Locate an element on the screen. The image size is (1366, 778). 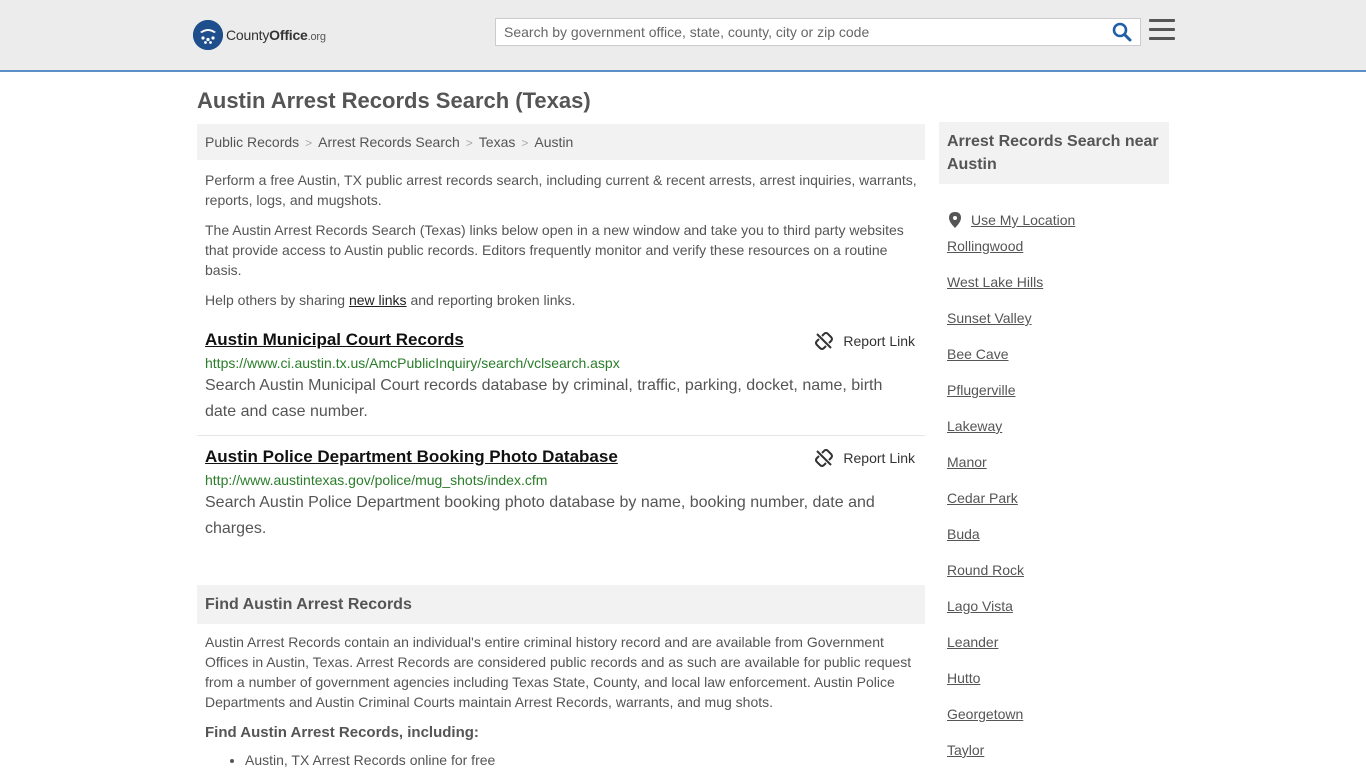
hamburger-menu-icon is located at coordinates (1162, 31).